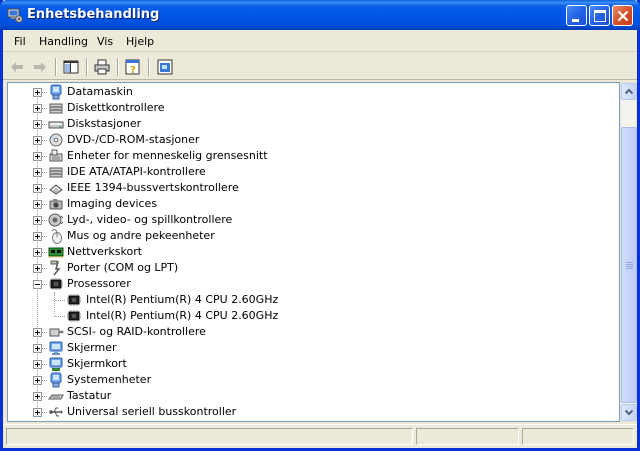 Image resolution: width=640 pixels, height=451 pixels. Describe the element at coordinates (116, 107) in the screenshot. I see `tree-item-label: Diskettkontrollere` at that location.